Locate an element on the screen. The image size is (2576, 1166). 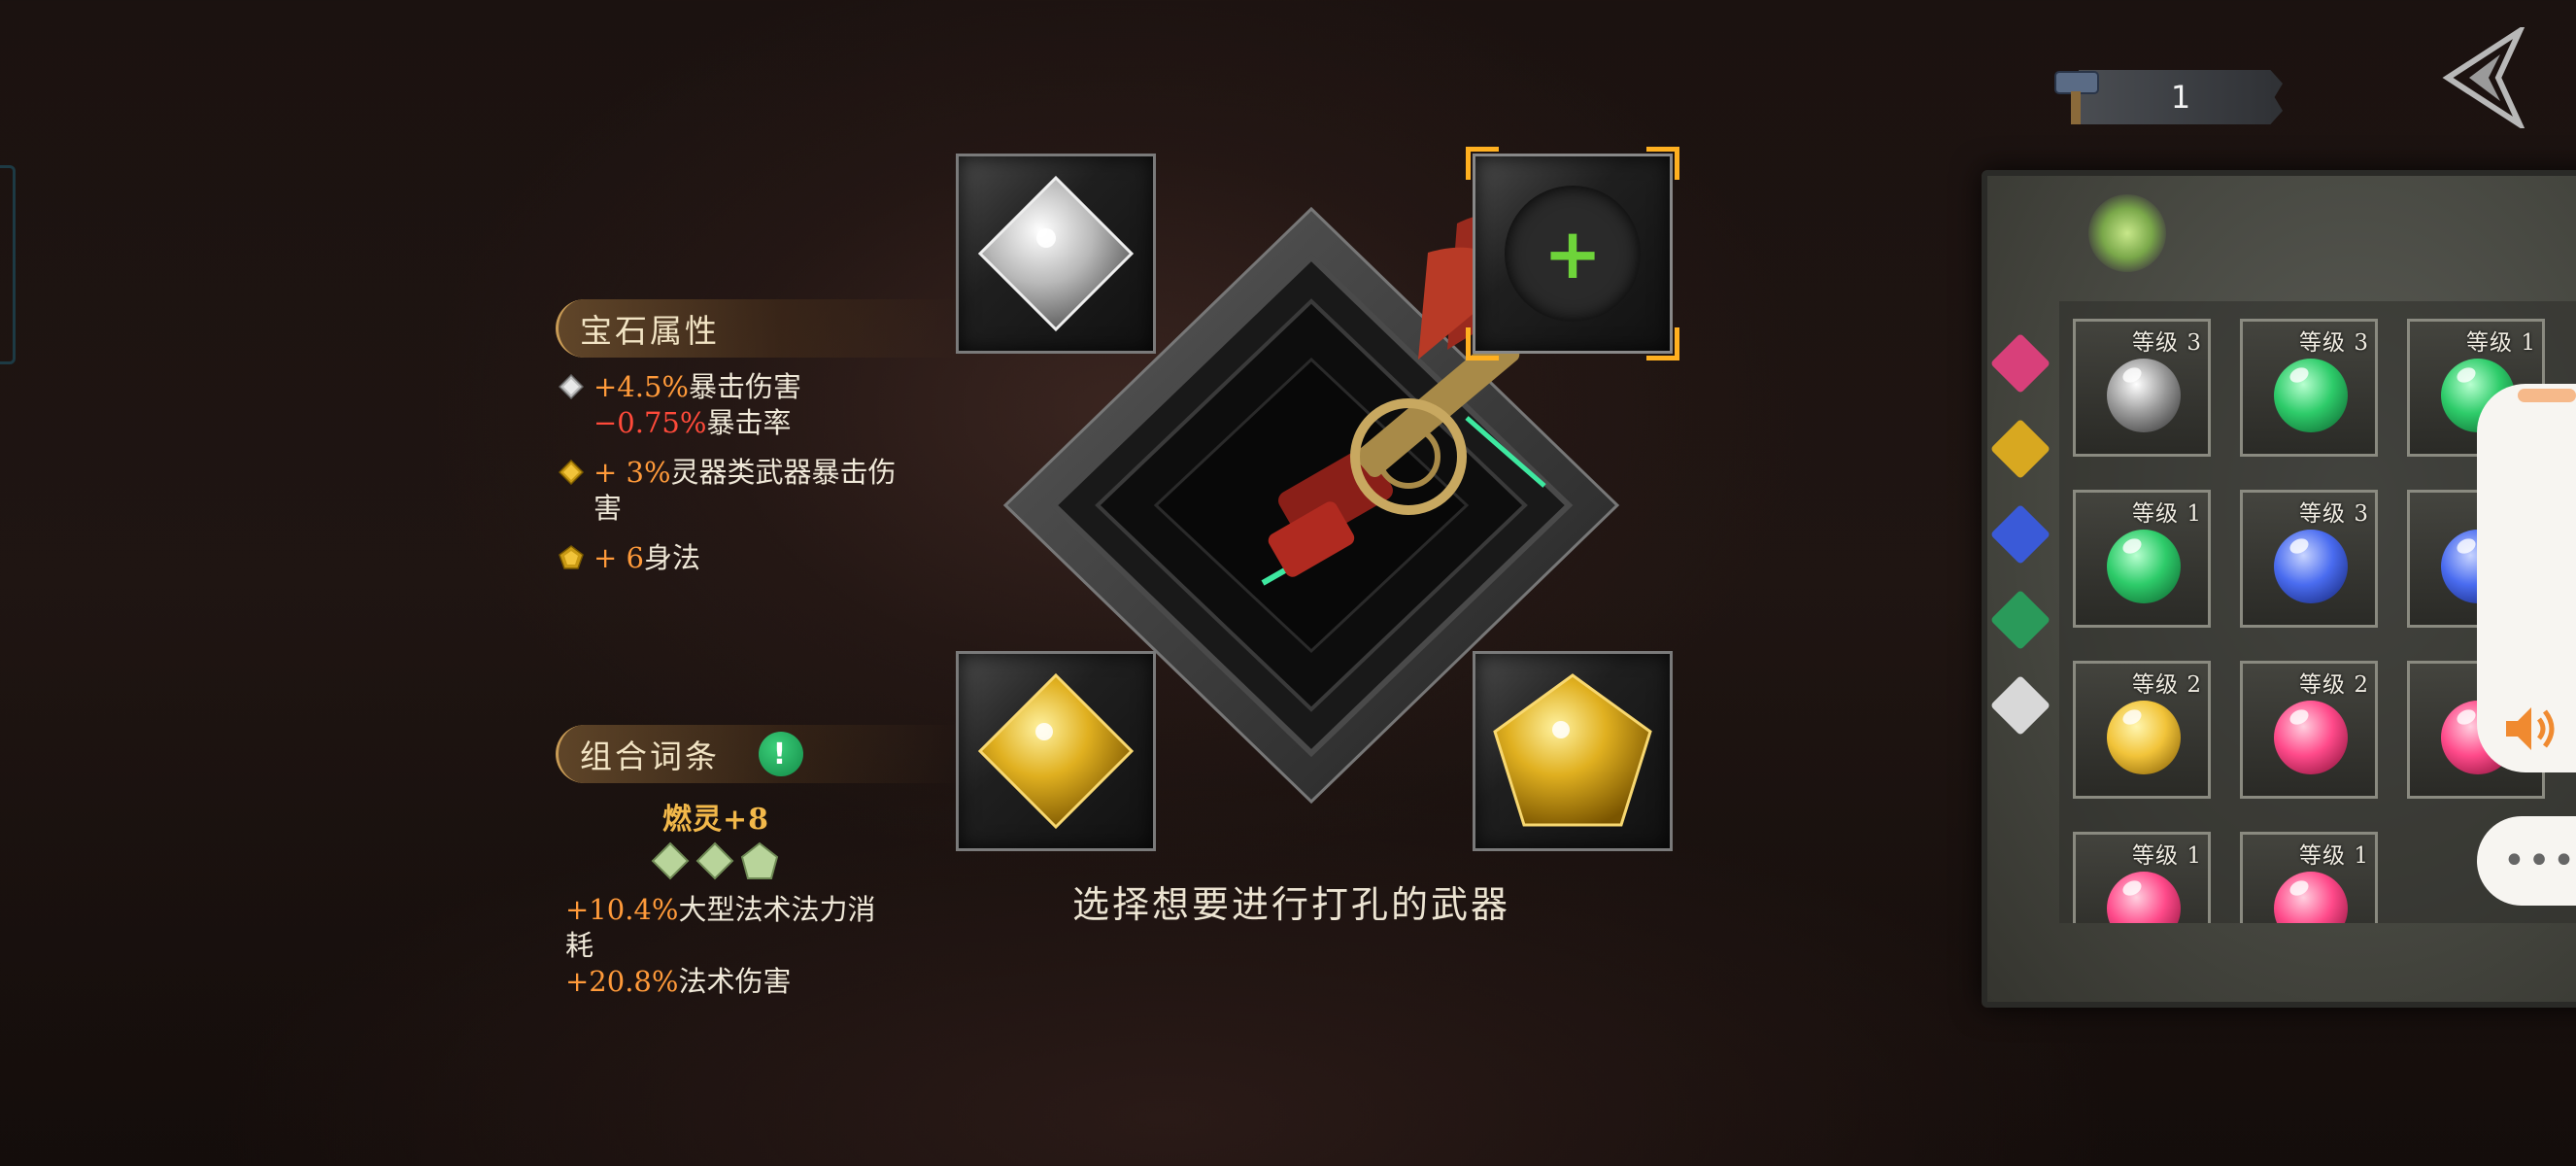
add-gem-slot: + is located at coordinates (1572, 253).